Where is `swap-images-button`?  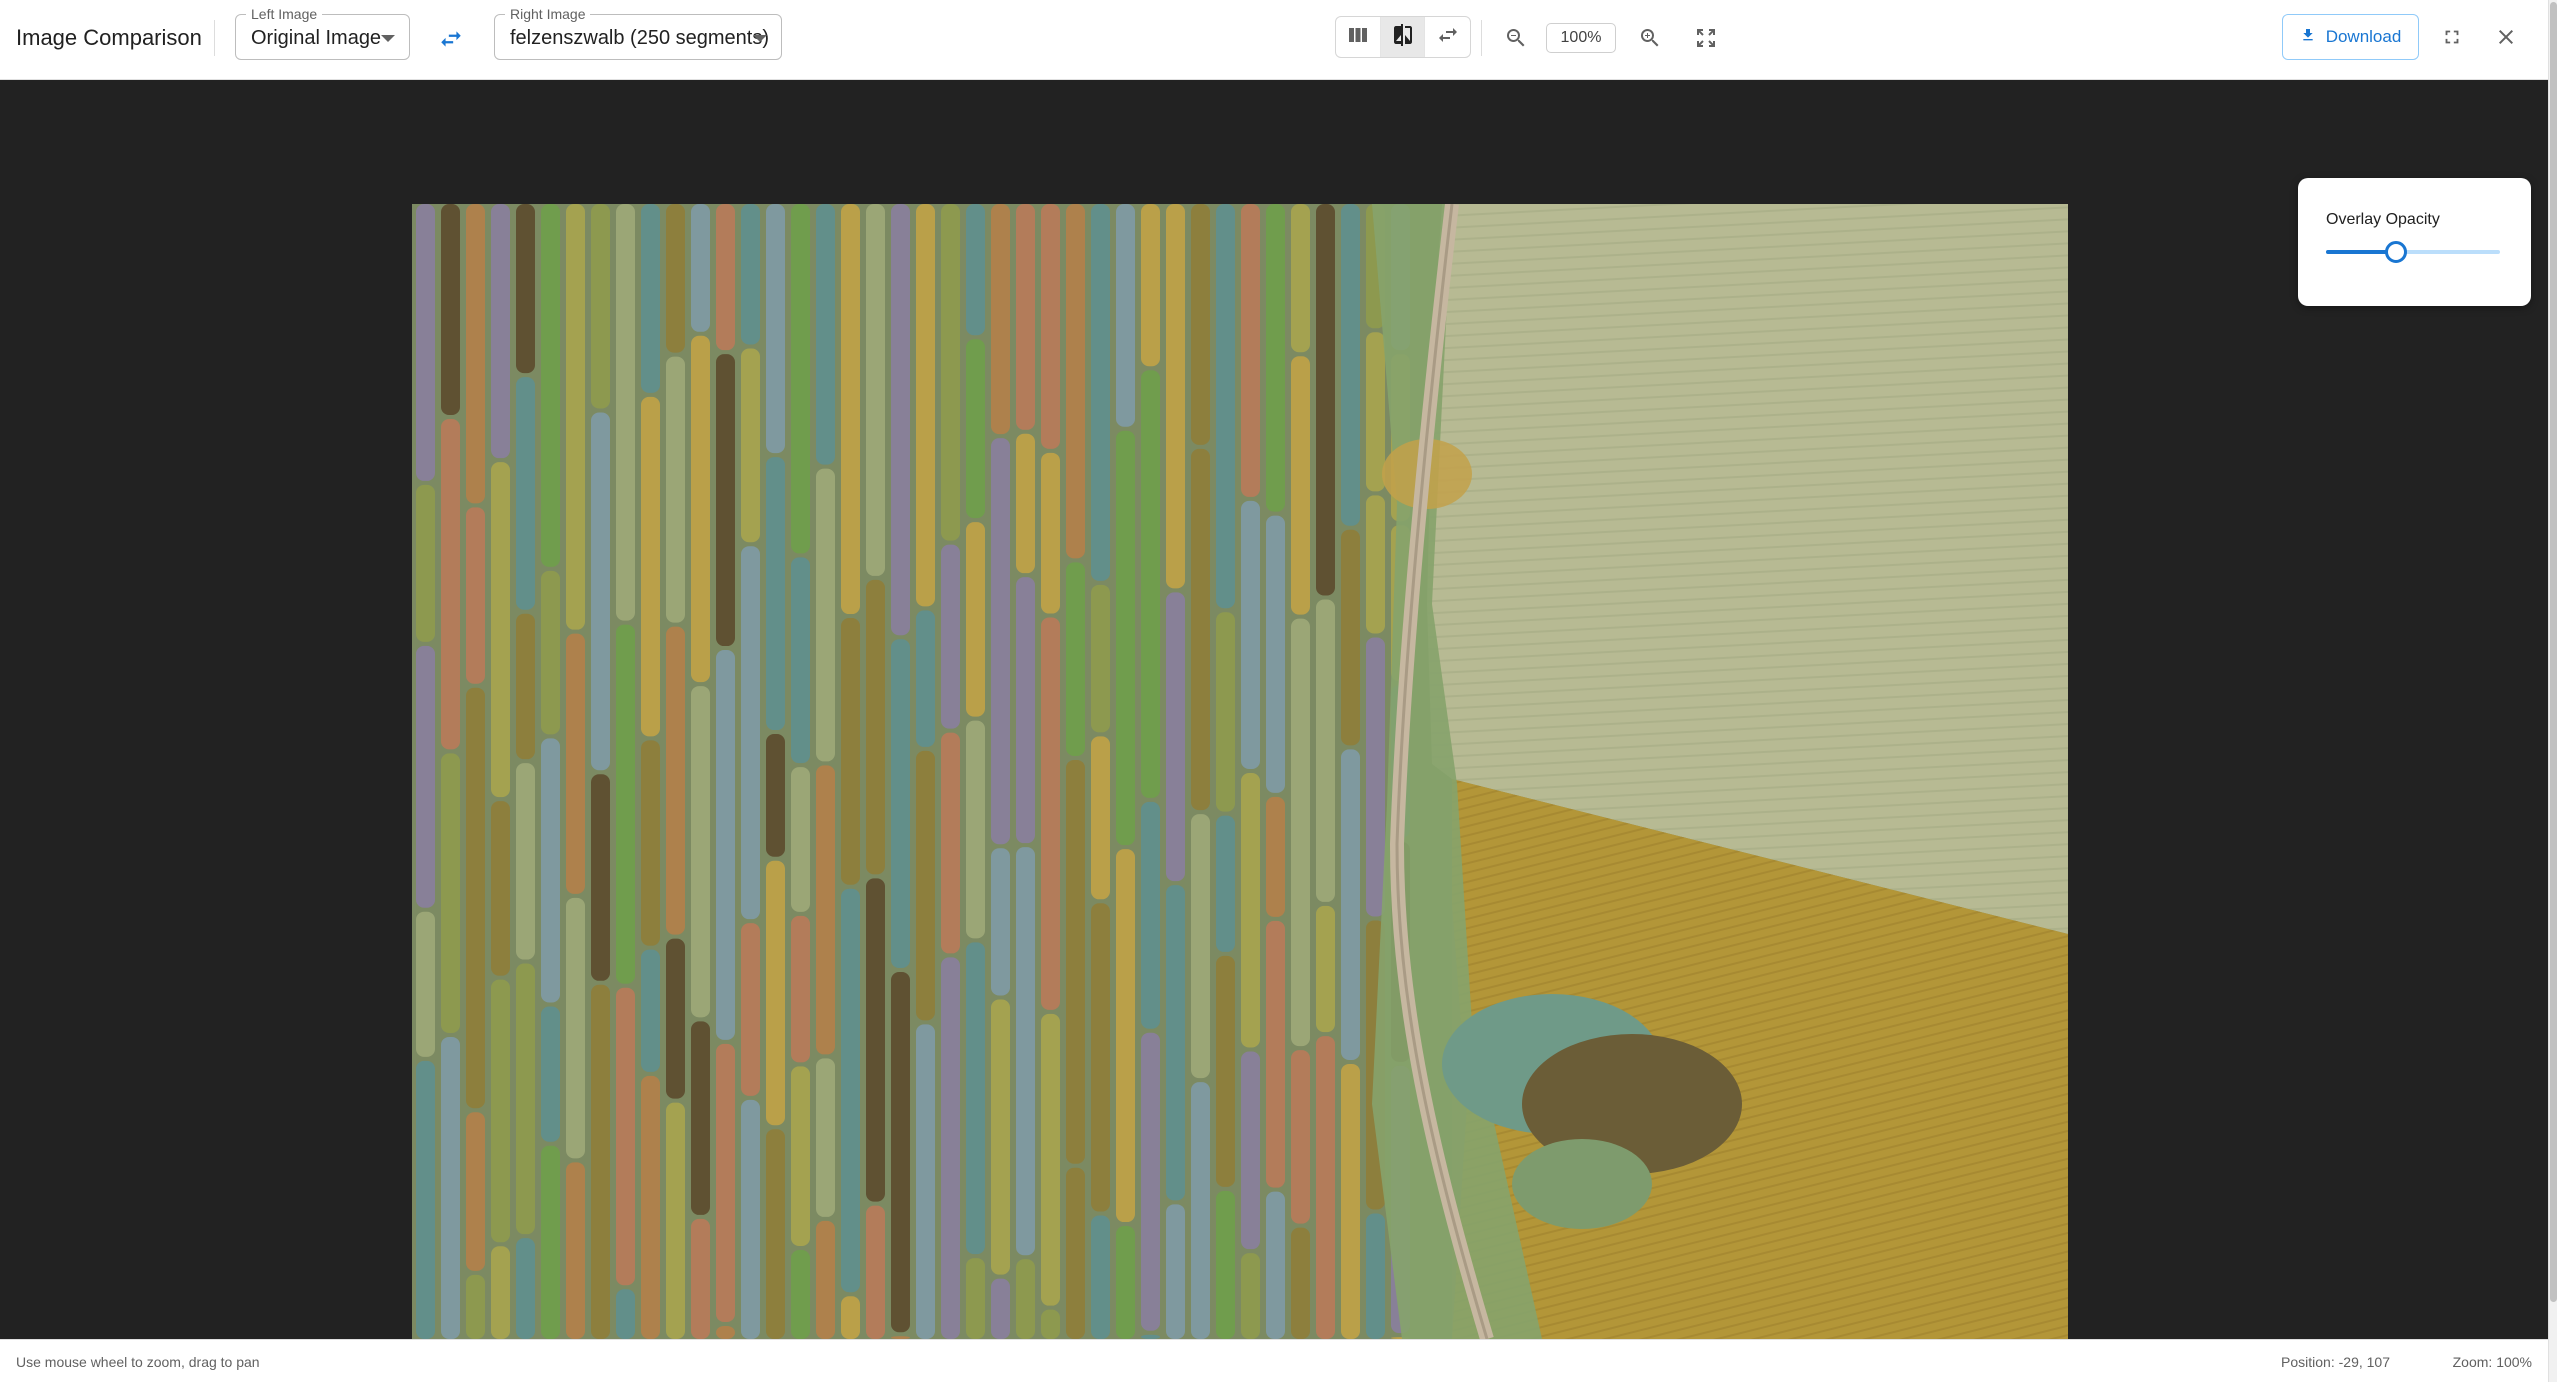
swap-images-button is located at coordinates (451, 39).